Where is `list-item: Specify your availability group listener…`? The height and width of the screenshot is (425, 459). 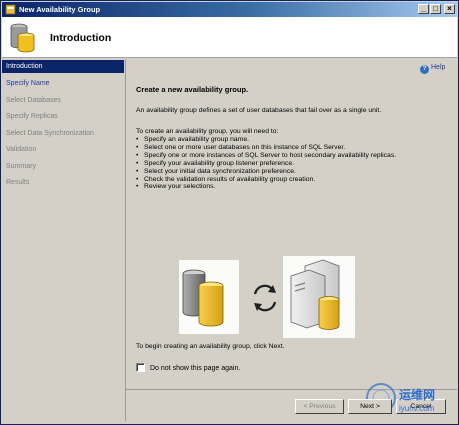
list-item: Specify your availability group listener… is located at coordinates (266, 164).